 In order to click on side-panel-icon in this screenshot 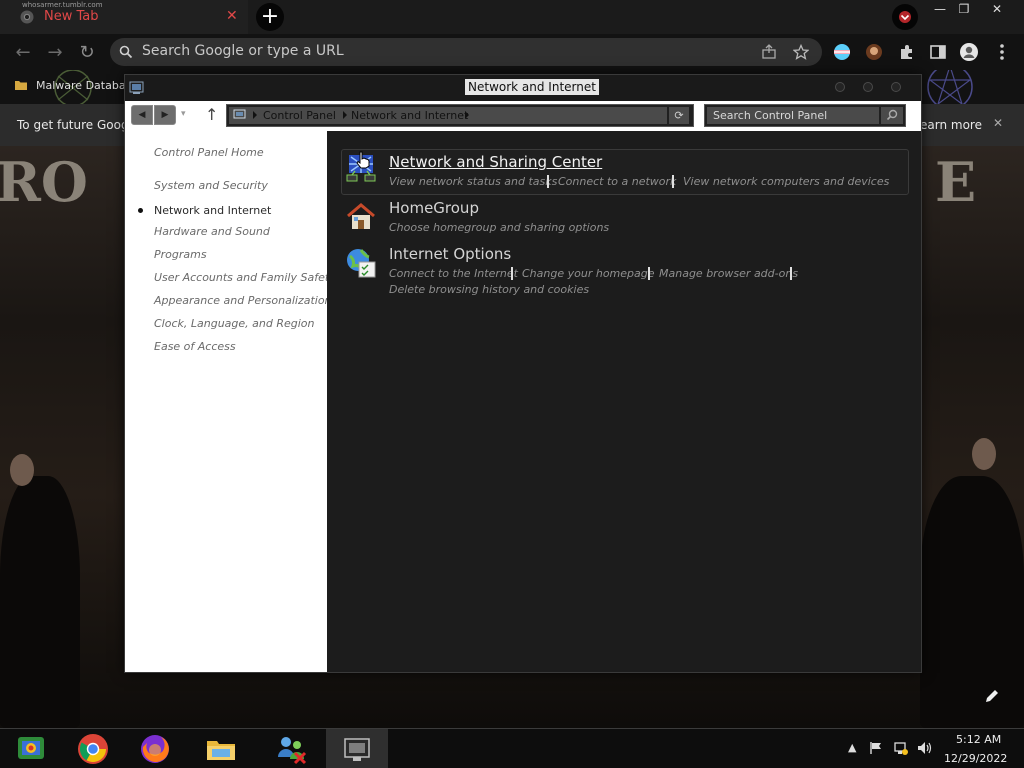, I will do `click(938, 52)`.